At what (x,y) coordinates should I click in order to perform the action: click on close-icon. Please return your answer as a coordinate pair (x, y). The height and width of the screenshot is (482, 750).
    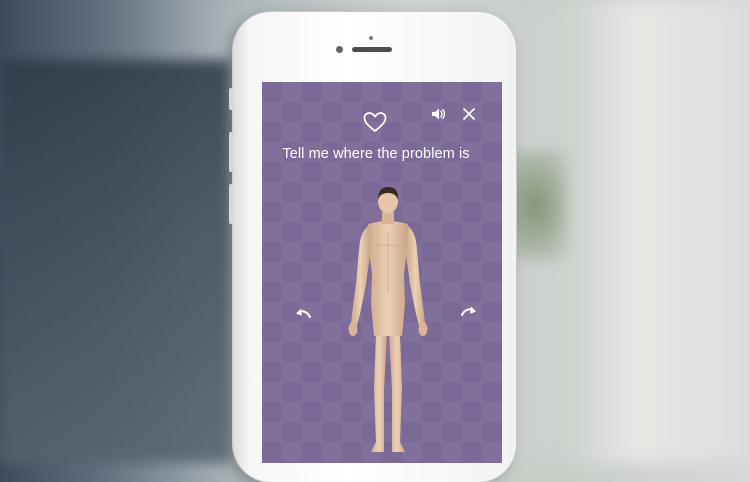
    Looking at the image, I should click on (469, 114).